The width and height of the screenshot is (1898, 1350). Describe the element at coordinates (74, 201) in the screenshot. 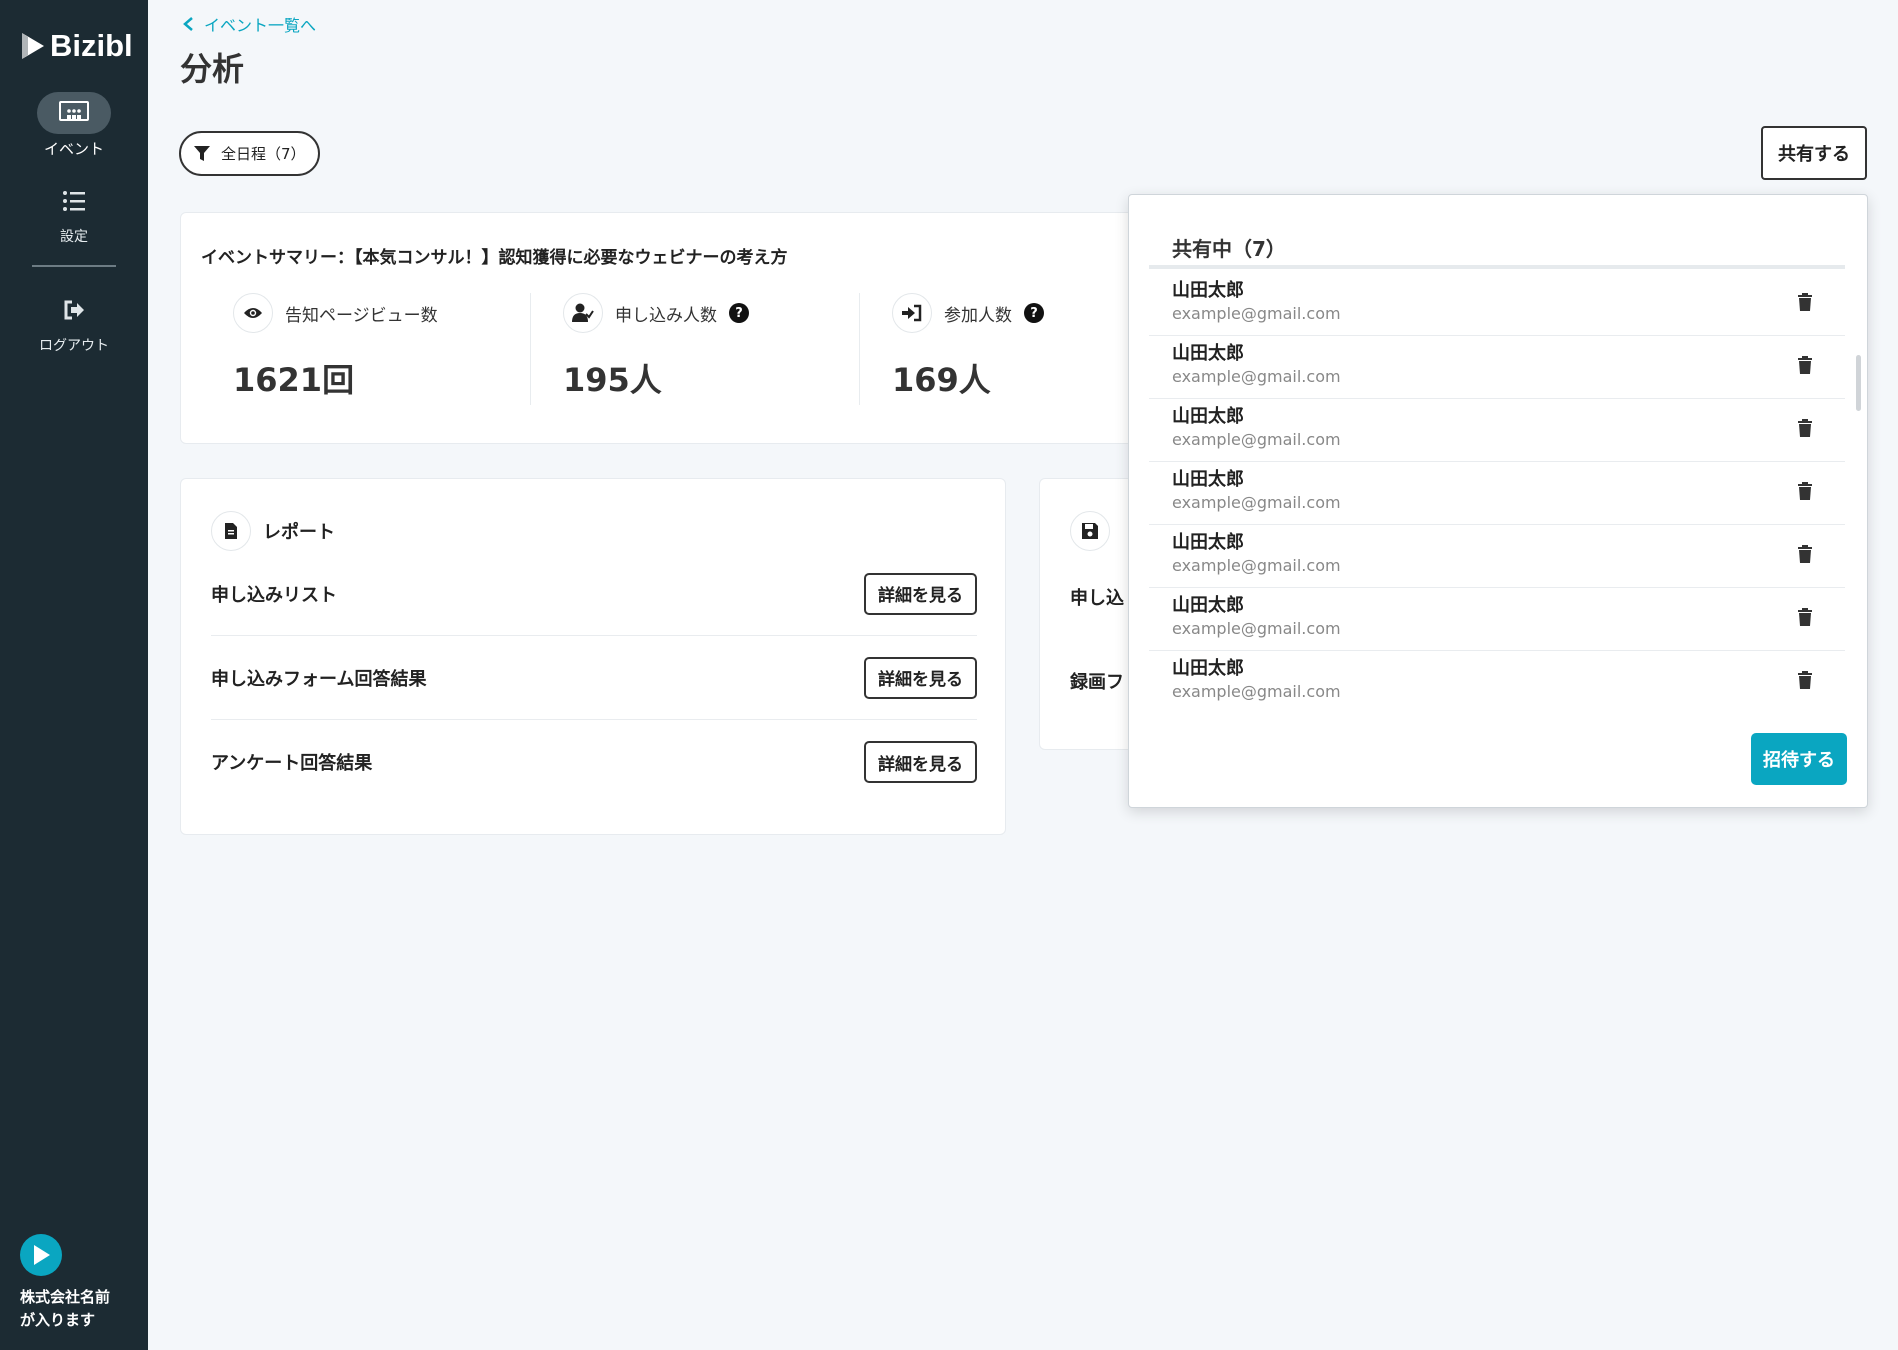

I see `list-icon` at that location.